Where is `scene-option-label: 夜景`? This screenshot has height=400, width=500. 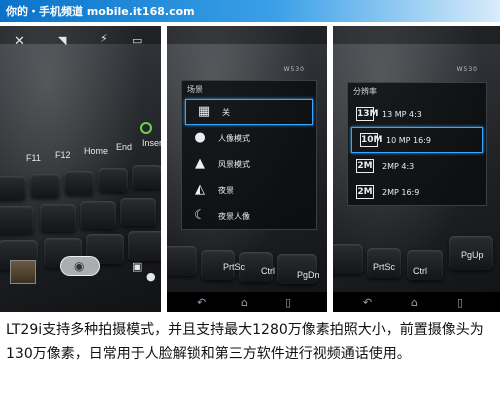 scene-option-label: 夜景 is located at coordinates (226, 190).